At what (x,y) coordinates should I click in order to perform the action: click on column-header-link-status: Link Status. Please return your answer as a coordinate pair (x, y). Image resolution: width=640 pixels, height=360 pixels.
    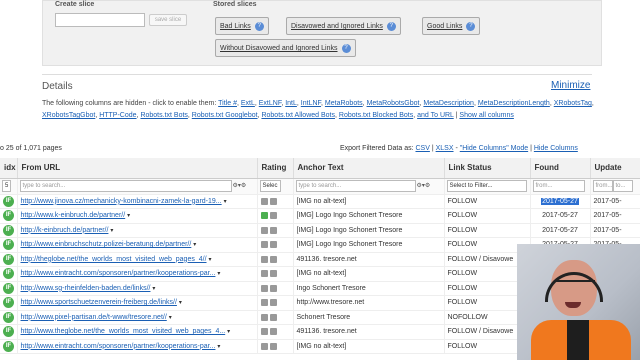
    Looking at the image, I should click on (487, 168).